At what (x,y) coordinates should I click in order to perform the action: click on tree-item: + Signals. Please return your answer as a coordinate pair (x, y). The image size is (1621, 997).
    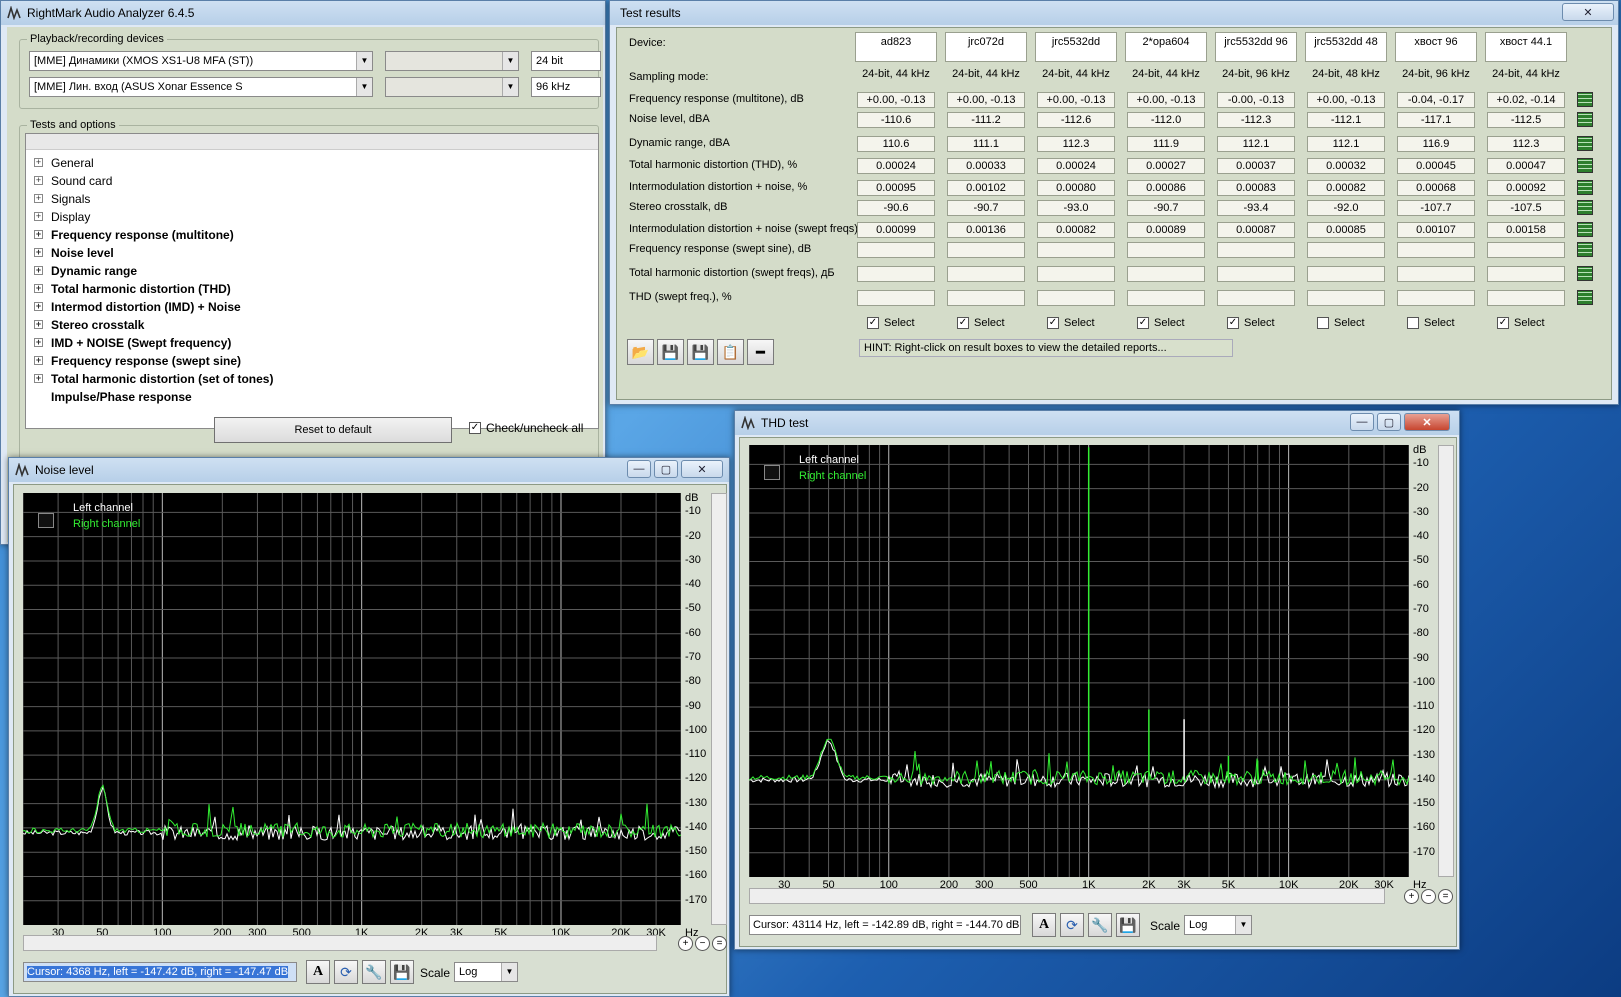
    Looking at the image, I should click on (62, 198).